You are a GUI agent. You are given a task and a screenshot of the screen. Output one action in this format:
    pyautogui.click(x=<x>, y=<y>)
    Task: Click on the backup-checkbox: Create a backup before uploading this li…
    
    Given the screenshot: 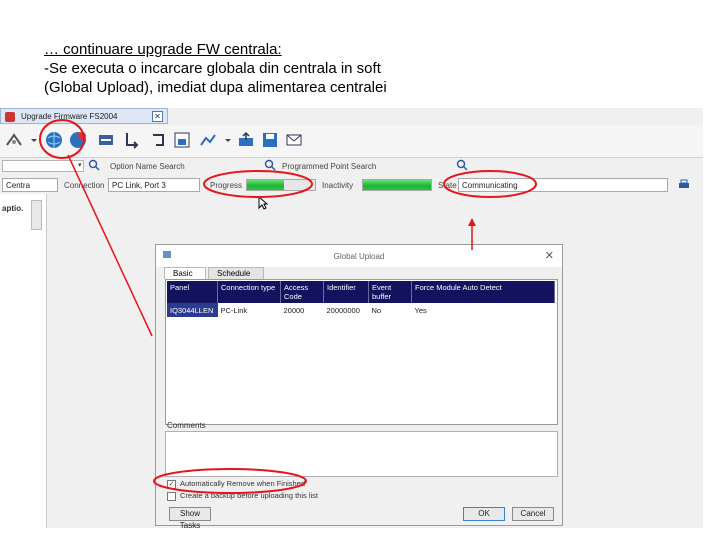 What is the action you would take?
    pyautogui.click(x=242, y=496)
    